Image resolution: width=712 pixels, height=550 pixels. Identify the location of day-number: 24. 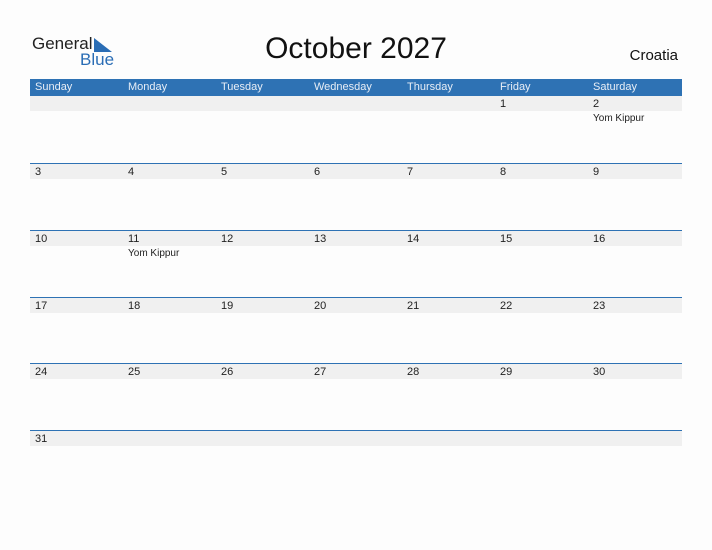
(41, 372).